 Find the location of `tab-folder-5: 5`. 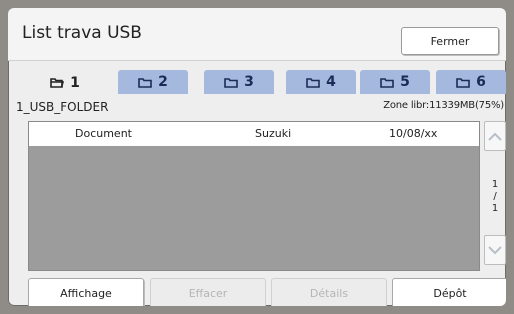

tab-folder-5: 5 is located at coordinates (395, 82).